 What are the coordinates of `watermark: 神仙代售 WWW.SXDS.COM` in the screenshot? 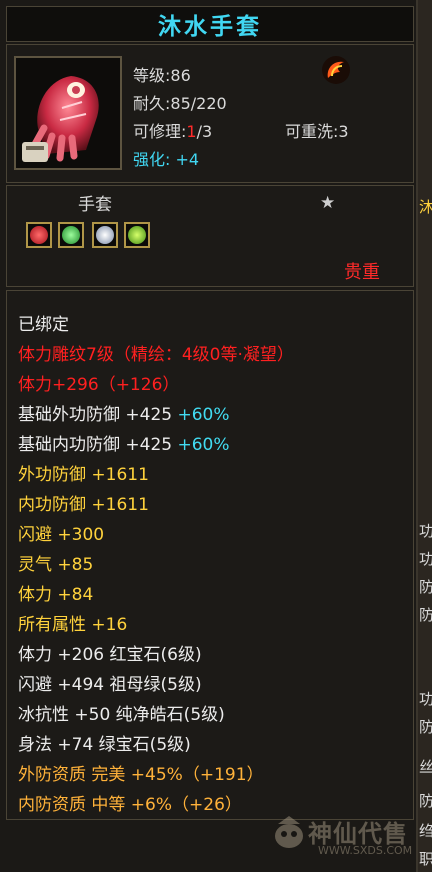 It's located at (347, 837).